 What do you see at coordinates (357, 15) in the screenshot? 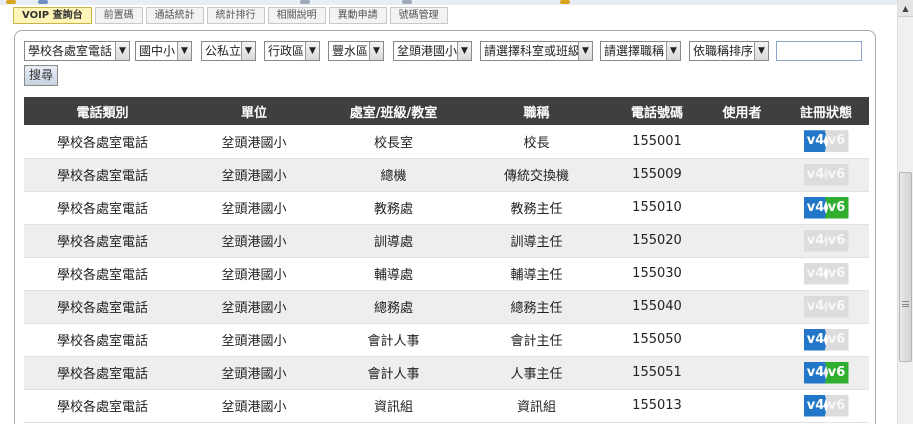
I see `tab-change-request: 異動申請` at bounding box center [357, 15].